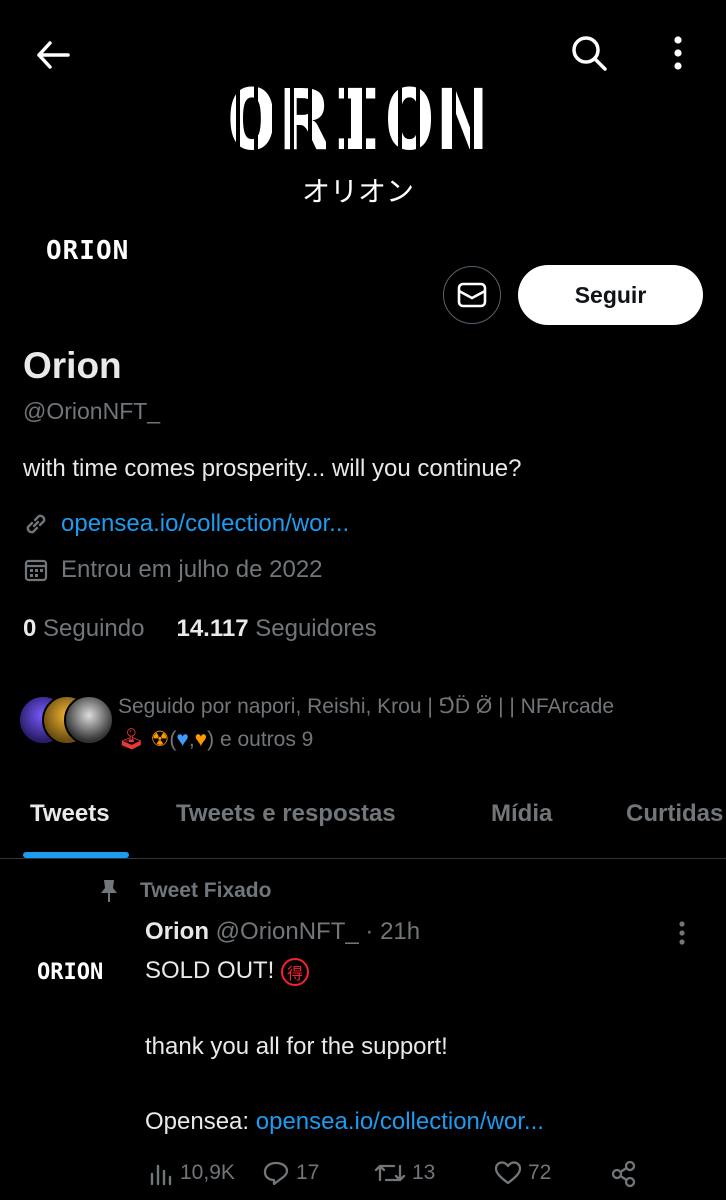 Image resolution: width=726 pixels, height=1200 pixels. I want to click on reply-action: 17, so click(290, 1173).